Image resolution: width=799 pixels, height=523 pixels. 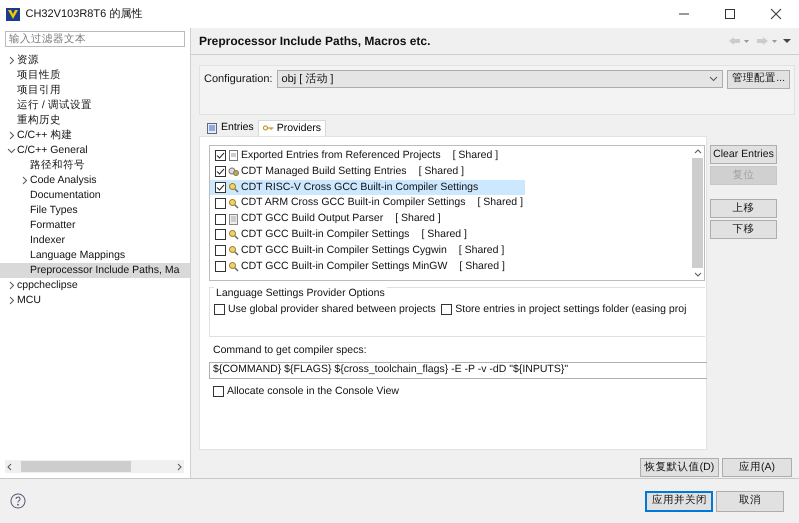 What do you see at coordinates (450, 156) in the screenshot?
I see `provider-row: Exported Entries from Referenced Projects [ Shared ]` at bounding box center [450, 156].